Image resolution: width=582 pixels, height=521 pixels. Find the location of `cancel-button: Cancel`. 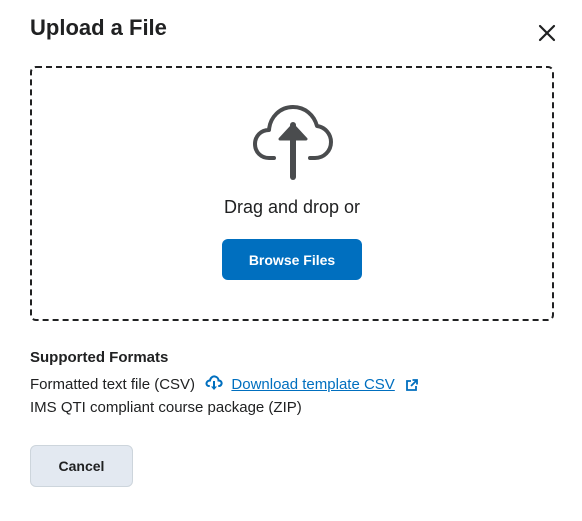

cancel-button: Cancel is located at coordinates (81, 466).